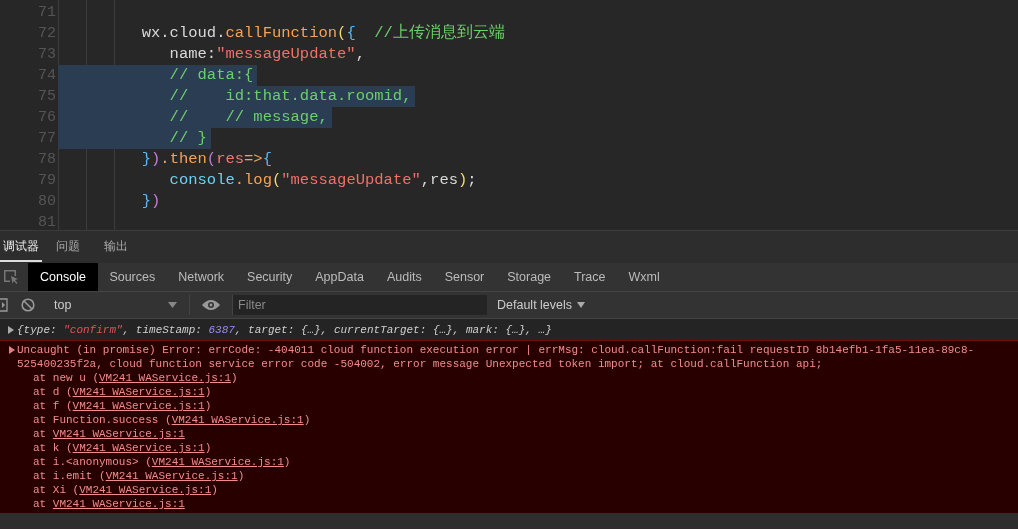  I want to click on stack-frame: at d (VM241 WAService.js:1), so click(511, 392).